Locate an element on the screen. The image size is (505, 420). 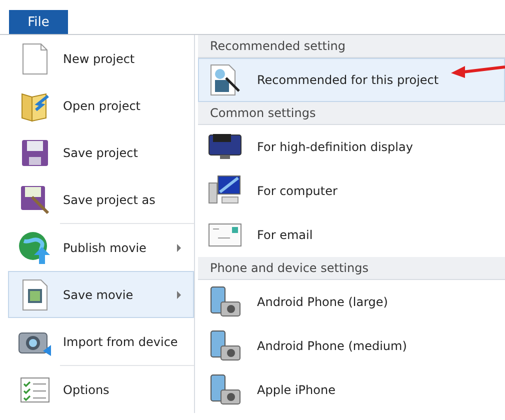
menu-item: Save movie is located at coordinates (101, 294).